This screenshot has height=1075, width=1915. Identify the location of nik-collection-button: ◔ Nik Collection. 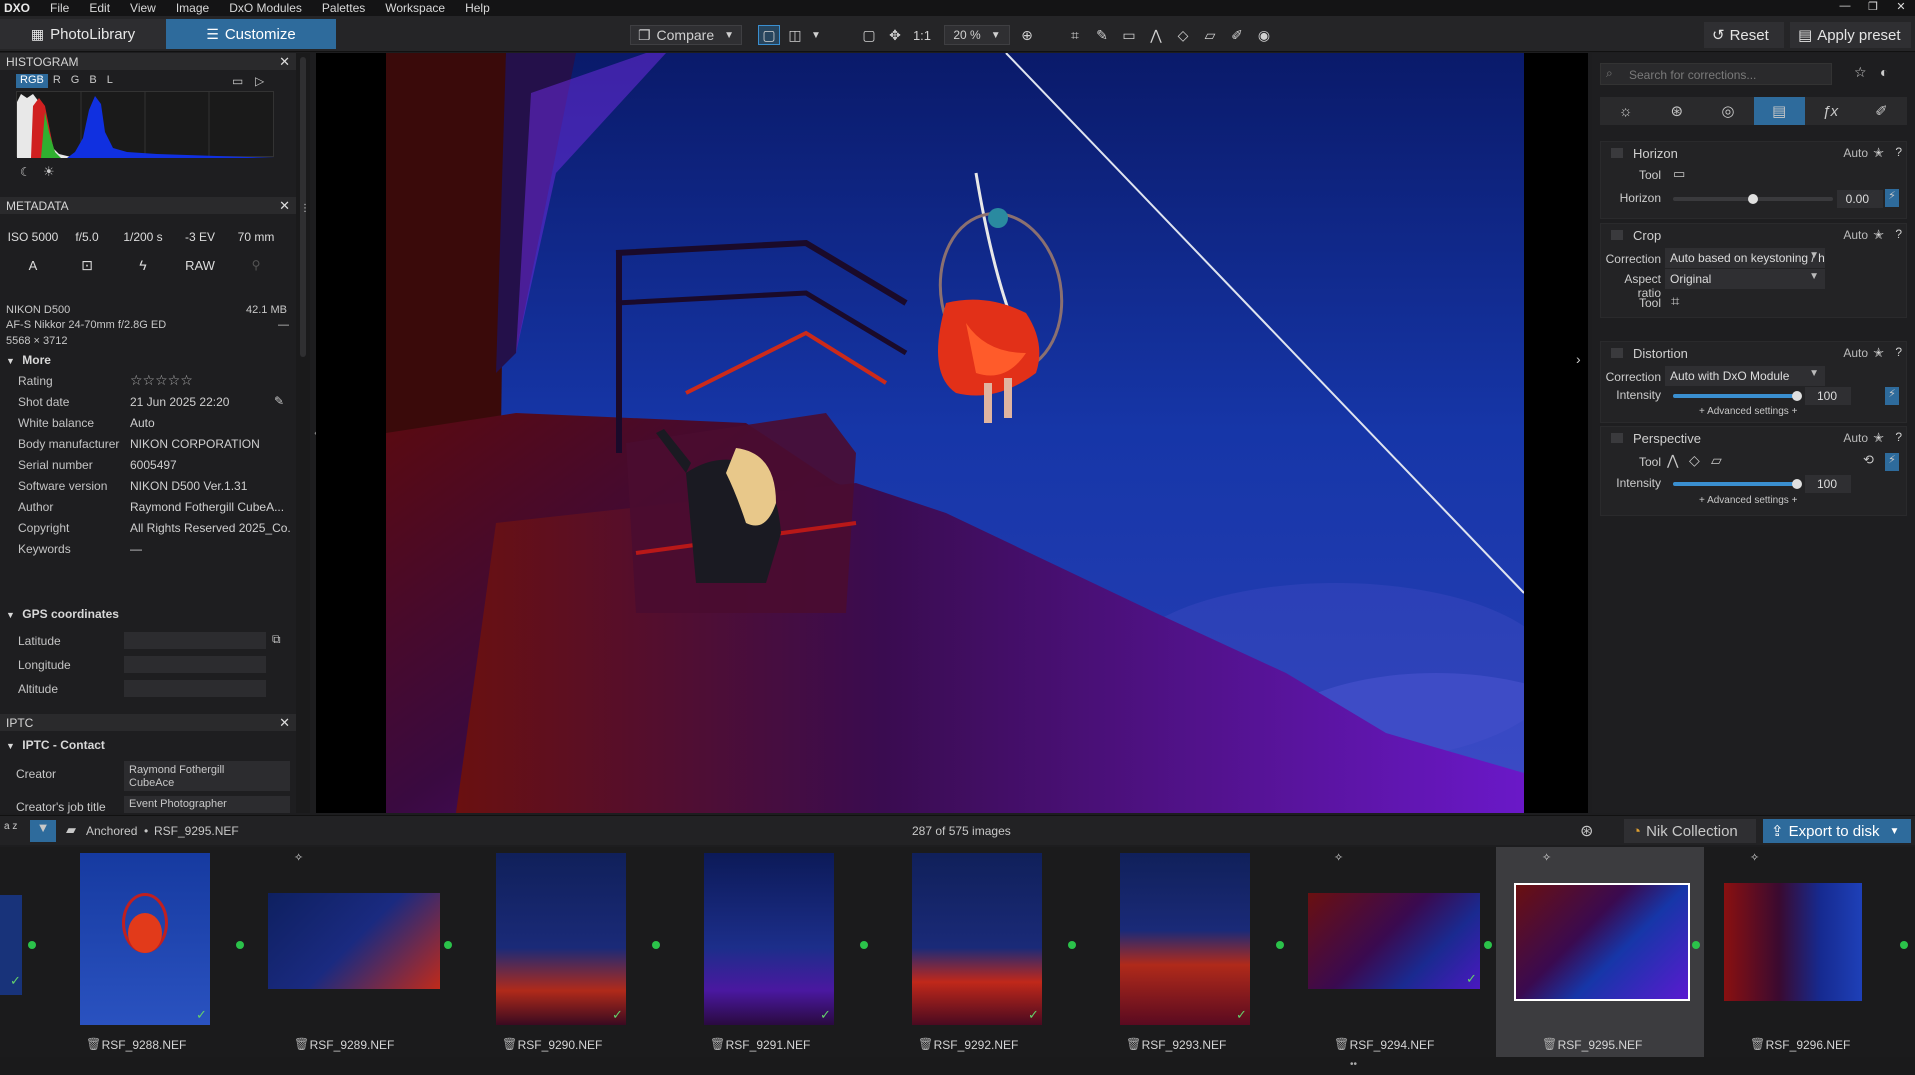
(1690, 831).